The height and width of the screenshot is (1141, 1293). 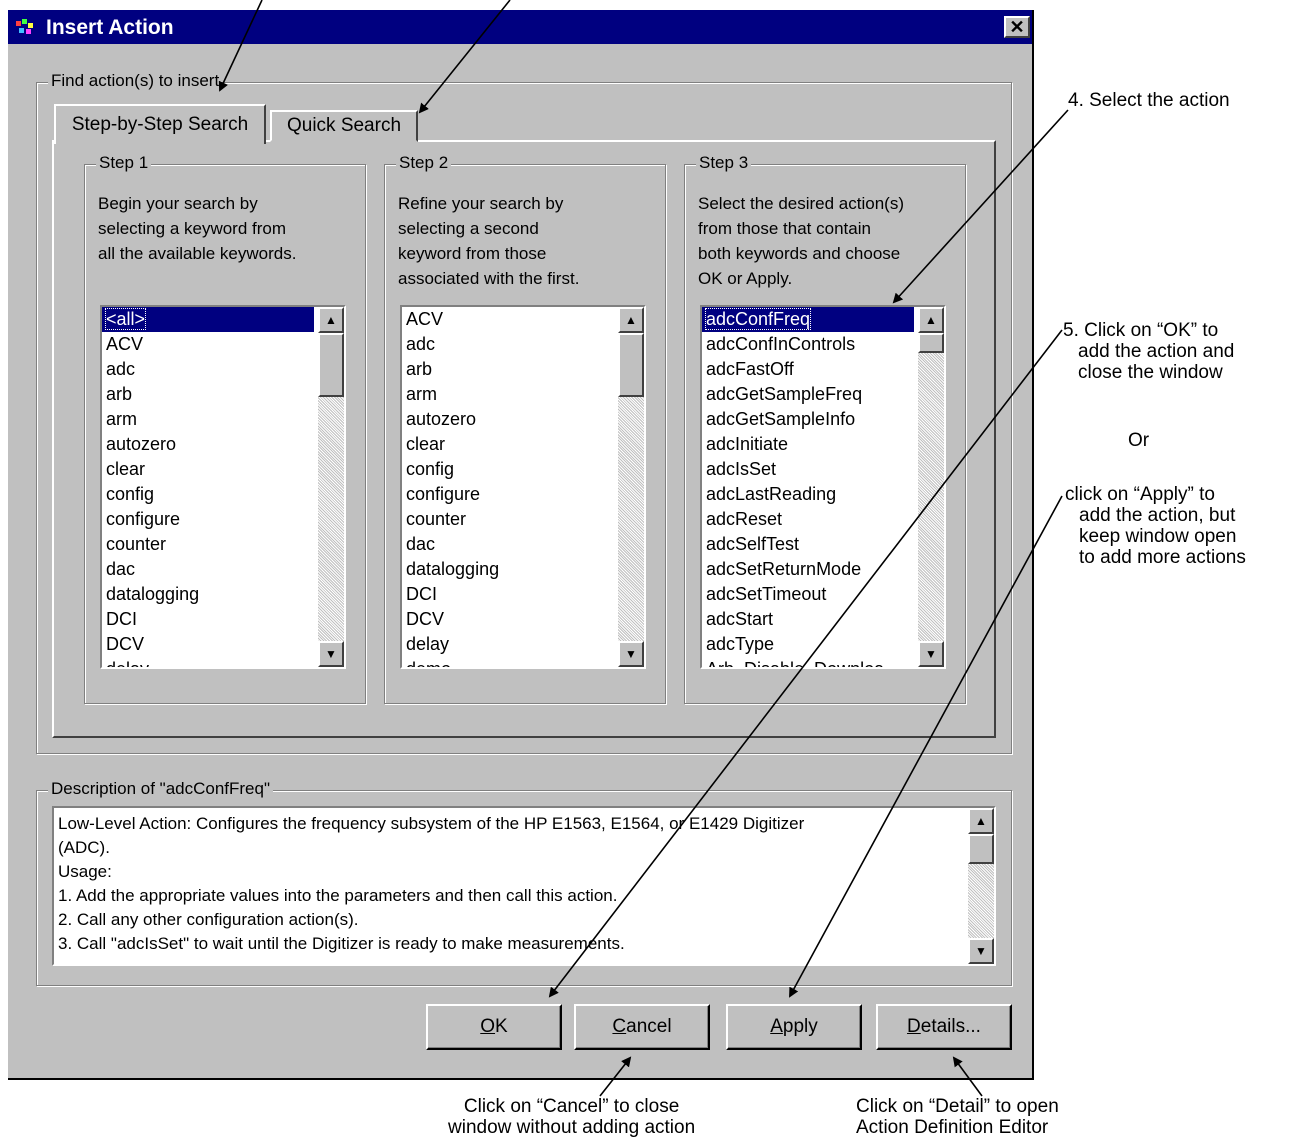 I want to click on list-item: adcReset, so click(x=808, y=519).